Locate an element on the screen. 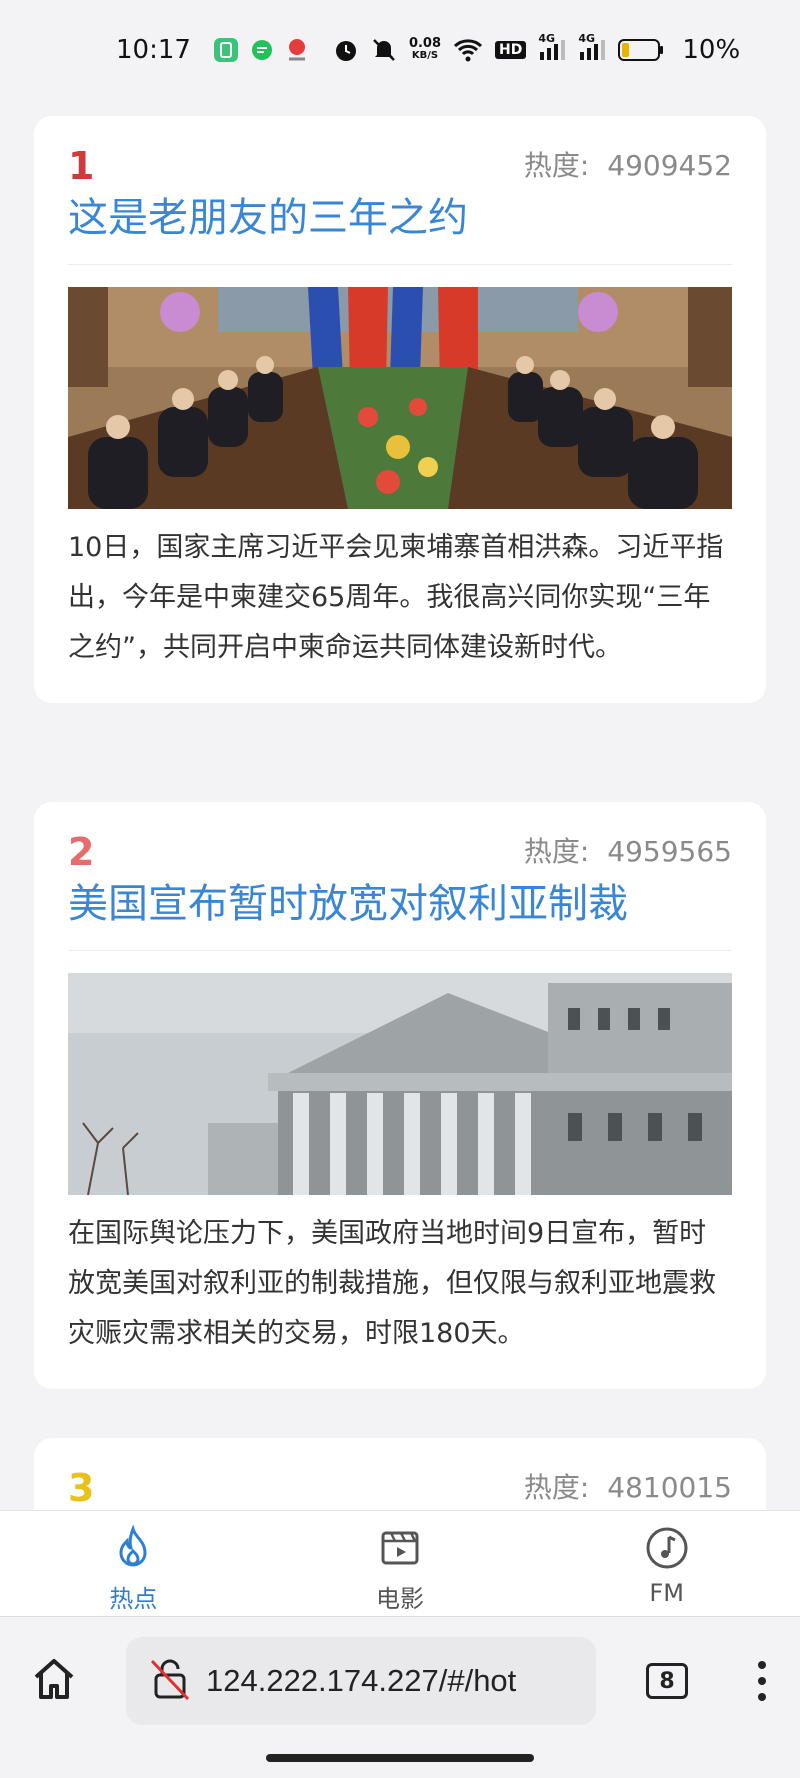 The image size is (800, 1778). home-indicator is located at coordinates (400, 1758).